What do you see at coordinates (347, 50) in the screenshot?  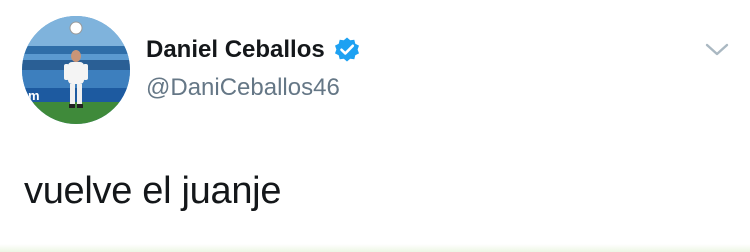 I see `verified-badge-icon` at bounding box center [347, 50].